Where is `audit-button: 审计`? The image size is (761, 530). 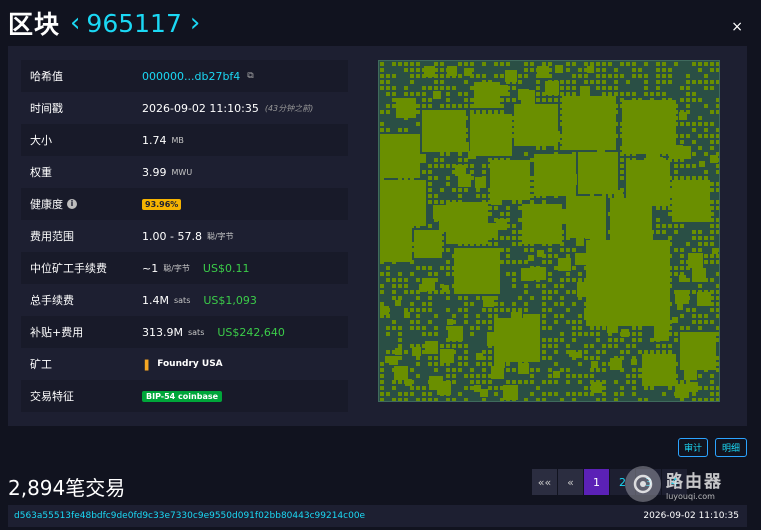
audit-button: 审计 is located at coordinates (693, 447).